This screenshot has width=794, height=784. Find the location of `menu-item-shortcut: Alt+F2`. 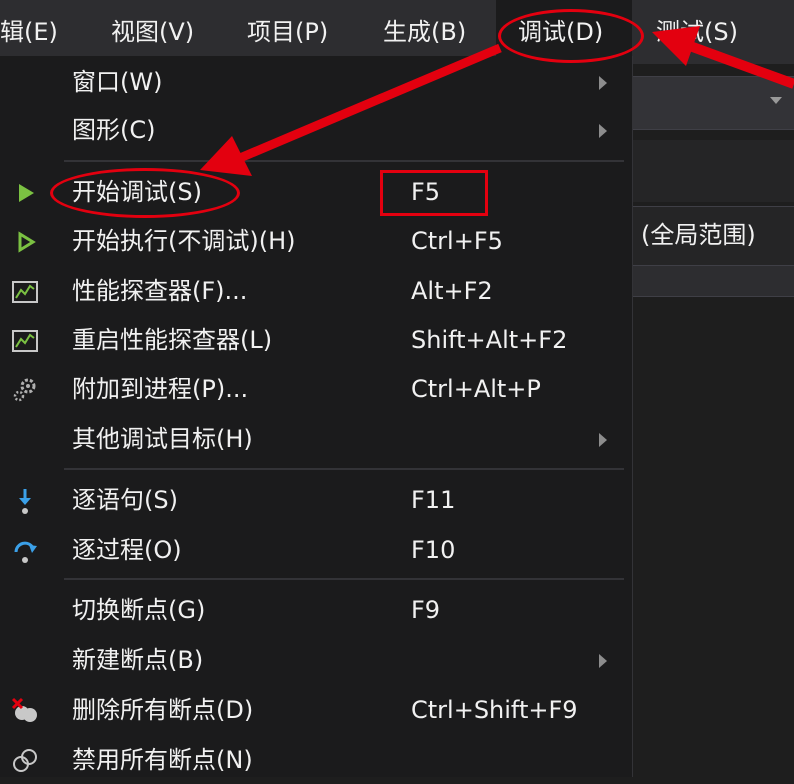

menu-item-shortcut: Alt+F2 is located at coordinates (452, 291).